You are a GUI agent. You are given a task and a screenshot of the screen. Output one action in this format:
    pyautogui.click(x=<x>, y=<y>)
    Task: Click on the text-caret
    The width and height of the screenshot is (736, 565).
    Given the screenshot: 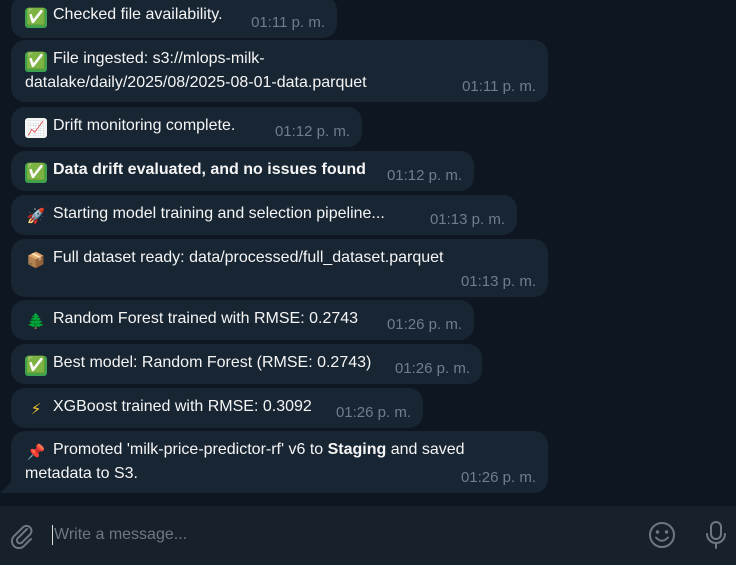 What is the action you would take?
    pyautogui.click(x=52, y=535)
    